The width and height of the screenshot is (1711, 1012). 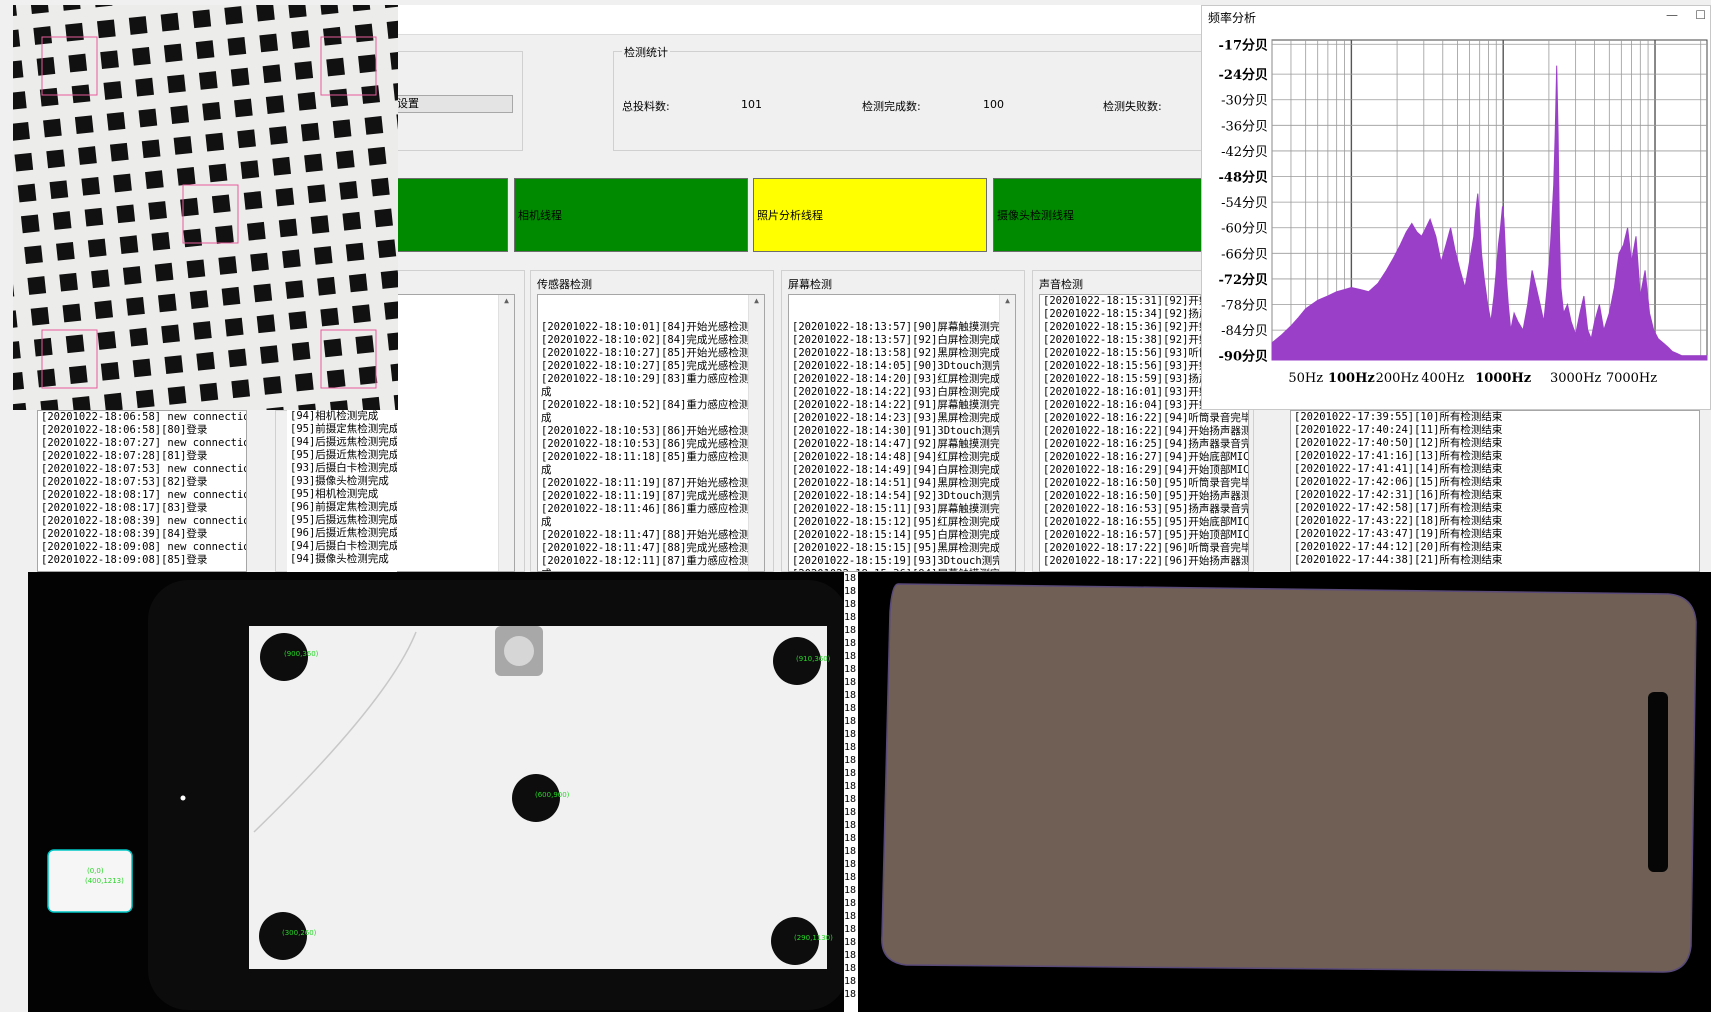 What do you see at coordinates (1672, 15) in the screenshot?
I see `minimize-button: —` at bounding box center [1672, 15].